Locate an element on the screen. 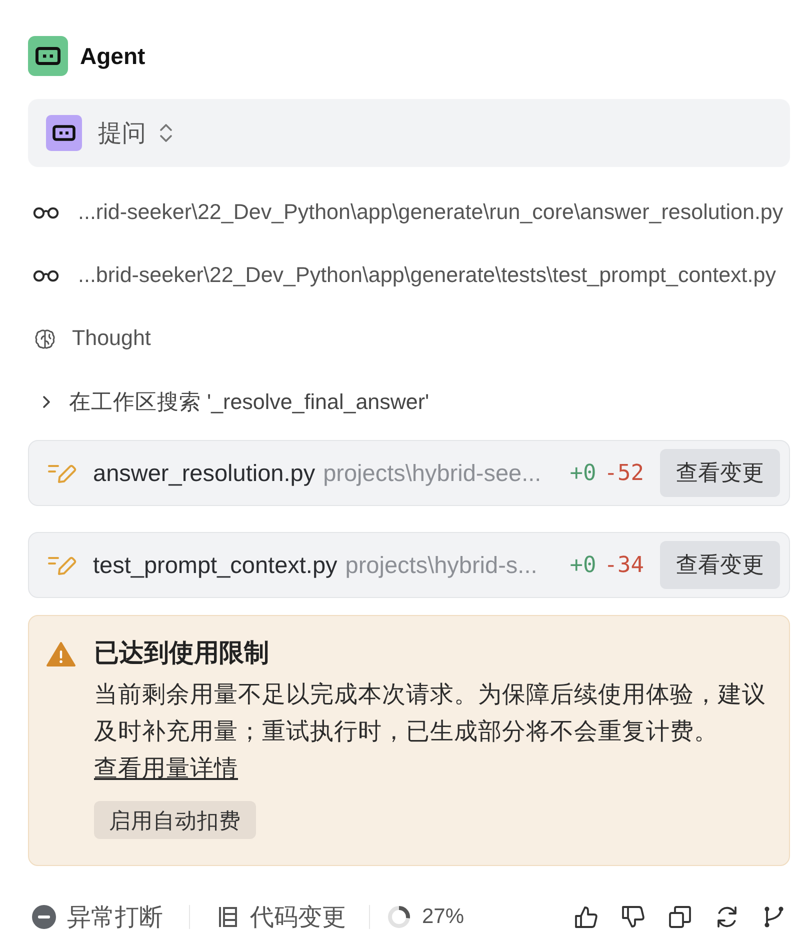 The height and width of the screenshot is (944, 806). thumbs-down-icon is located at coordinates (633, 917).